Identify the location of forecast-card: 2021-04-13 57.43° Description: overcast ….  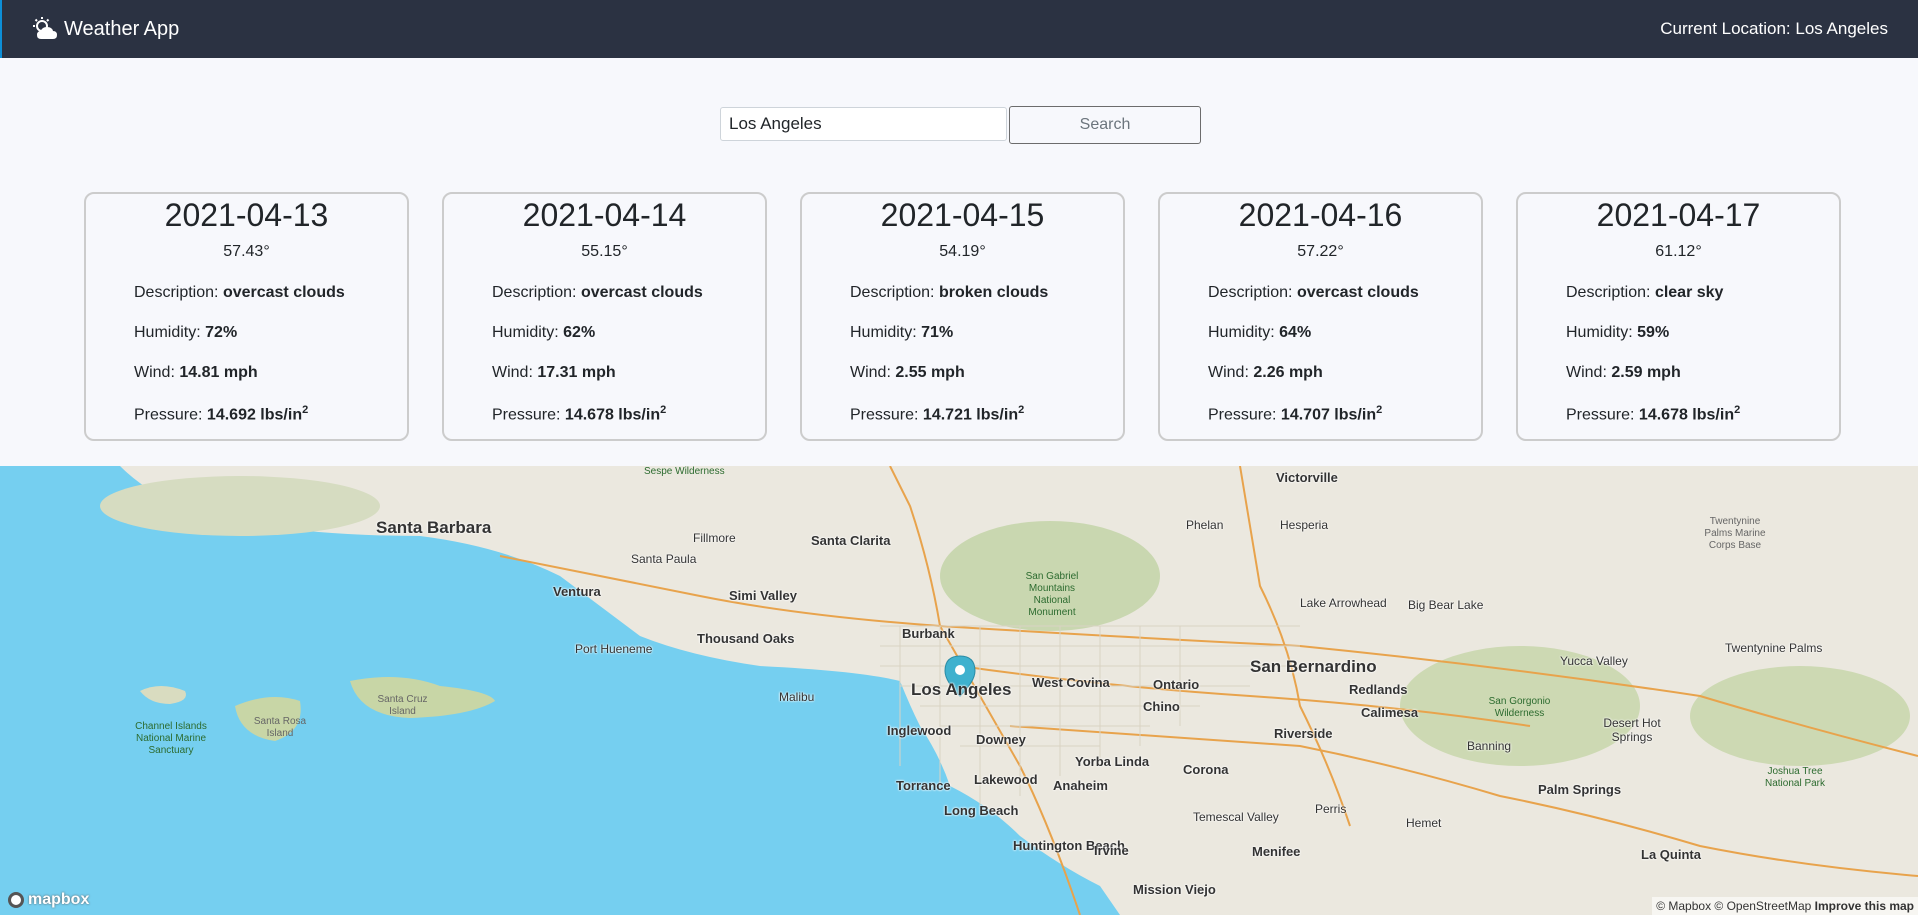
(246, 316).